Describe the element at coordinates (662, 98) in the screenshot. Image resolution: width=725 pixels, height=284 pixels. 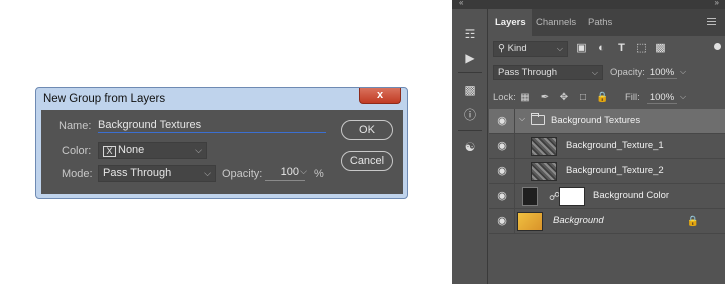
I see `fill-input: 100%` at that location.